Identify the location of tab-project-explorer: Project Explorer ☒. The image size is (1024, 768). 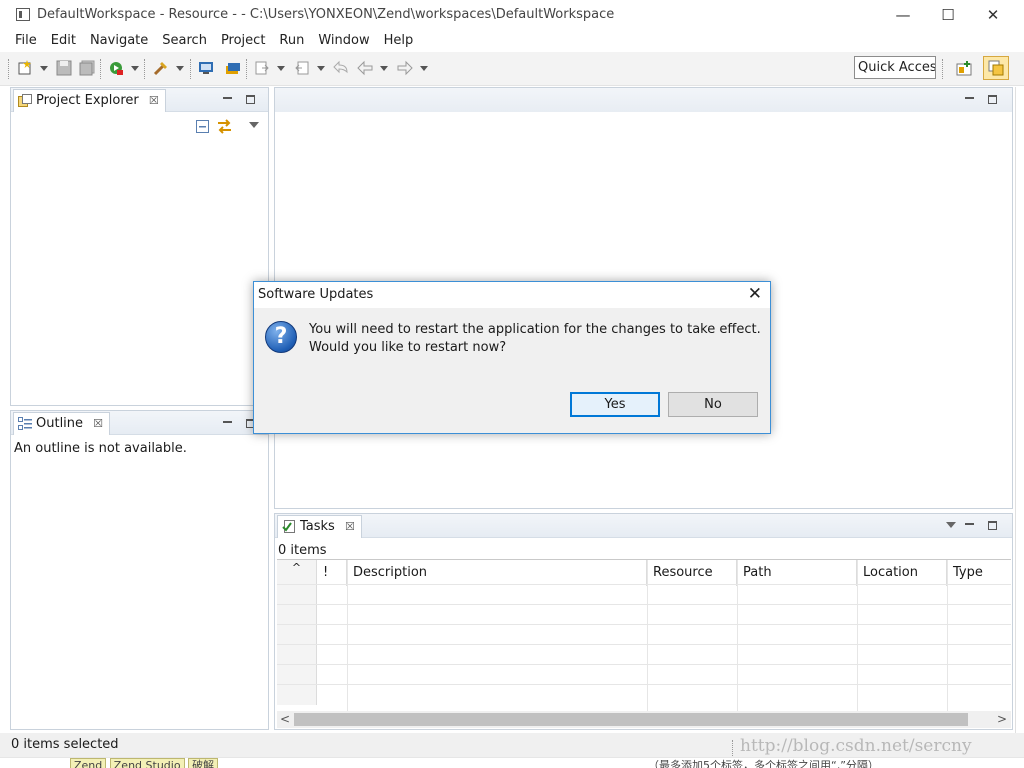
(89, 100).